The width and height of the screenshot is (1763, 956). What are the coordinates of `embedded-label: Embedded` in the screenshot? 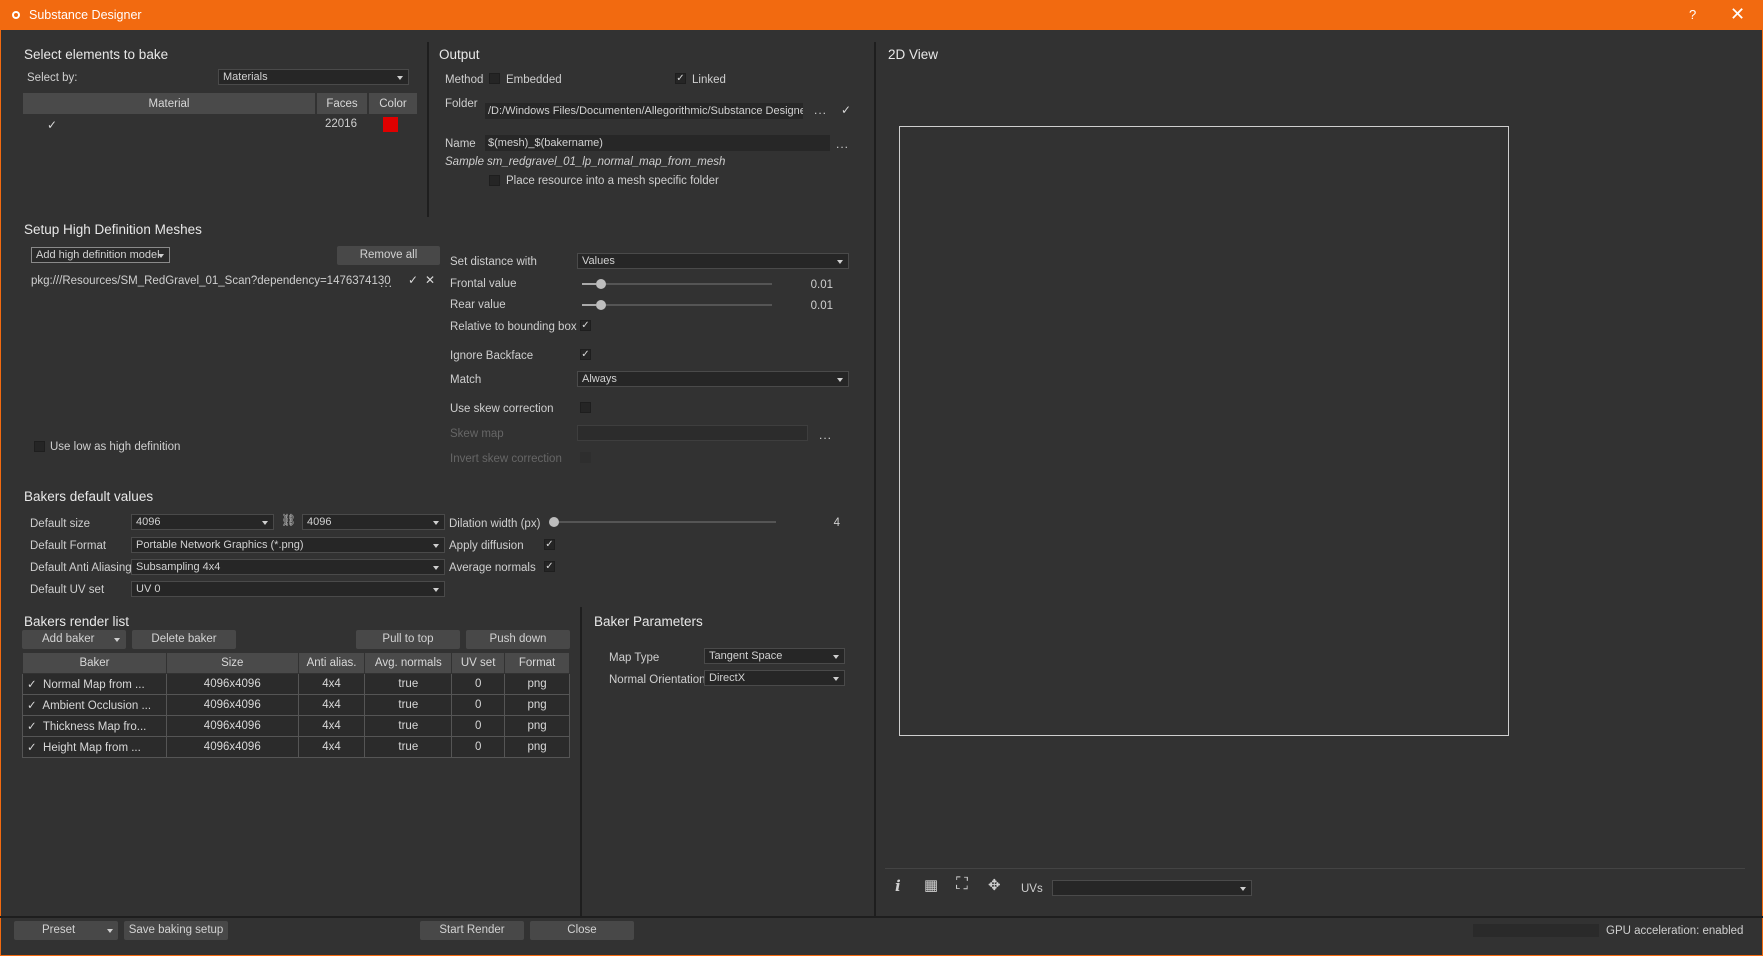 It's located at (534, 80).